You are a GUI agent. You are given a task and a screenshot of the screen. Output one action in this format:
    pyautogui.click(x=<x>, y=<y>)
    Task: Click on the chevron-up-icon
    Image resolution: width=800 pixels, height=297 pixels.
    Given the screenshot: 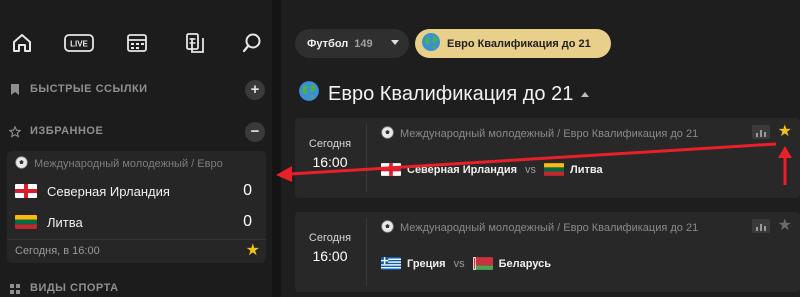 What is the action you would take?
    pyautogui.click(x=585, y=94)
    